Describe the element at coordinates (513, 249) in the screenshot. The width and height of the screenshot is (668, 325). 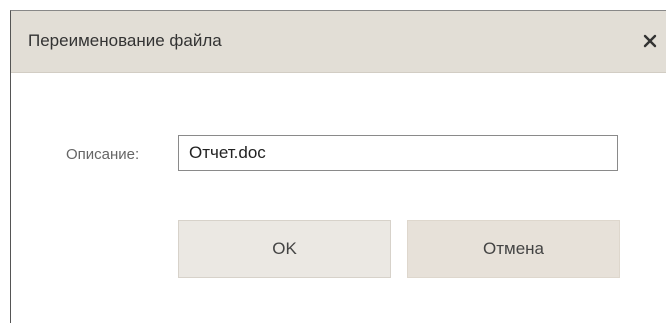
I see `cancel-button: Отмена` at that location.